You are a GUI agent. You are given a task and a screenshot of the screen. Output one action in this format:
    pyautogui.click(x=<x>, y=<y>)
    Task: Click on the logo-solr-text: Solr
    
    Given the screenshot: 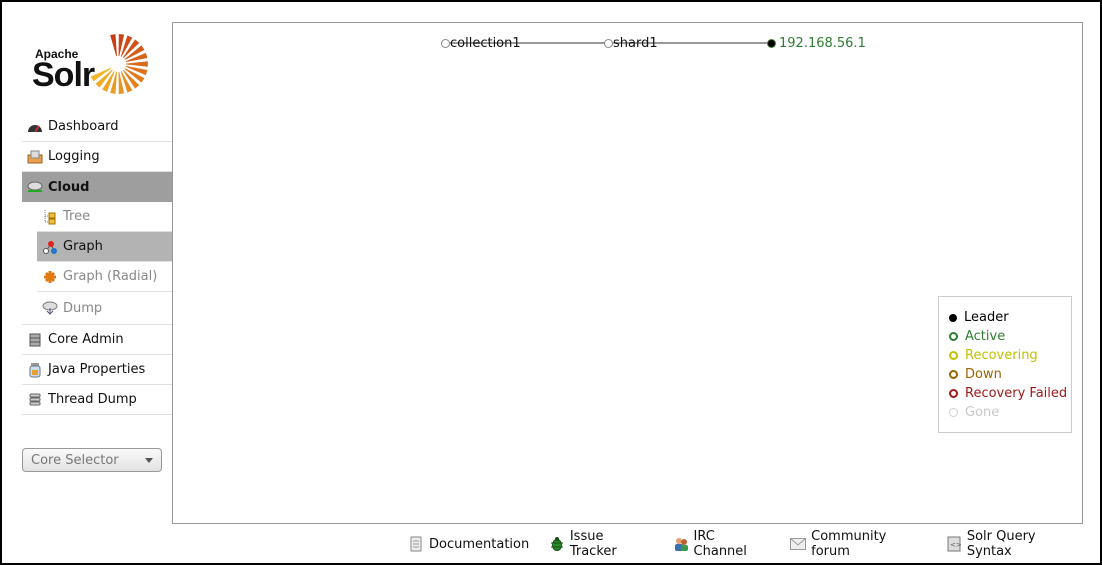 What is the action you would take?
    pyautogui.click(x=63, y=75)
    